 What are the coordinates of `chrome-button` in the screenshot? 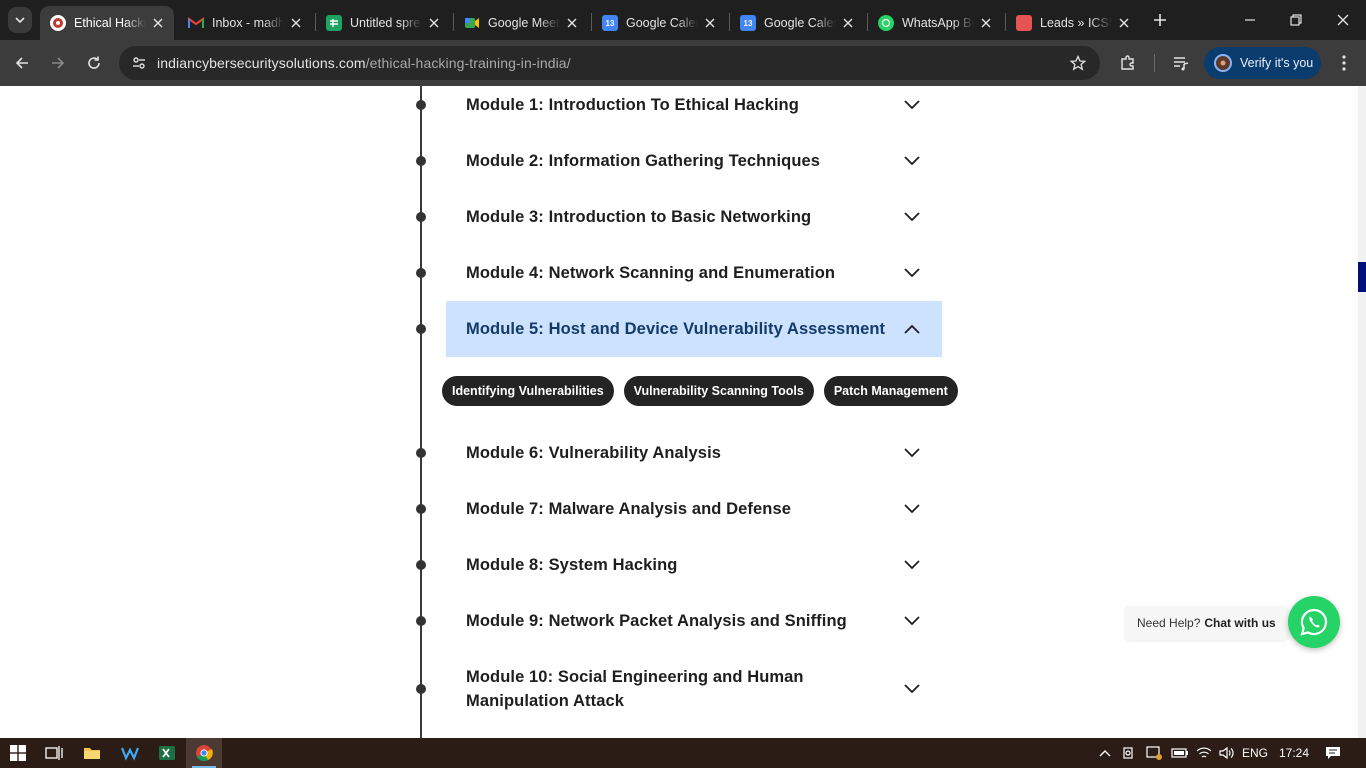 It's located at (204, 753).